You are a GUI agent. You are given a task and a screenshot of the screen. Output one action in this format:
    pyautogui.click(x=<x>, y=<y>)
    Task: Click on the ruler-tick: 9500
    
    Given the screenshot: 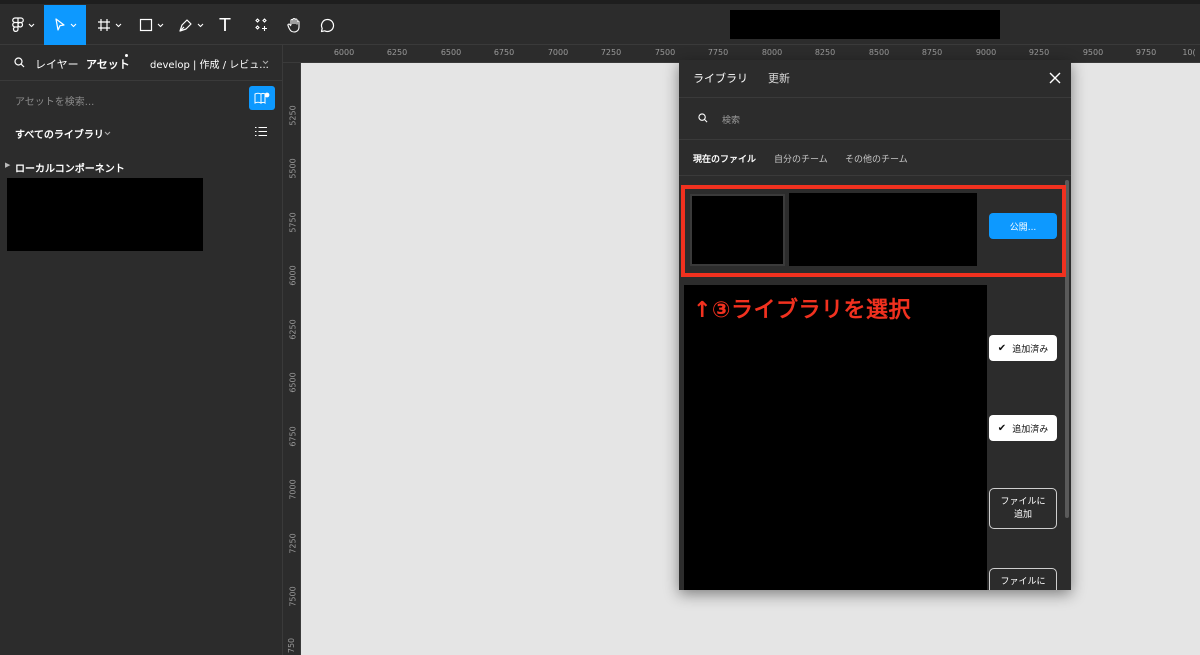 What is the action you would take?
    pyautogui.click(x=1093, y=52)
    